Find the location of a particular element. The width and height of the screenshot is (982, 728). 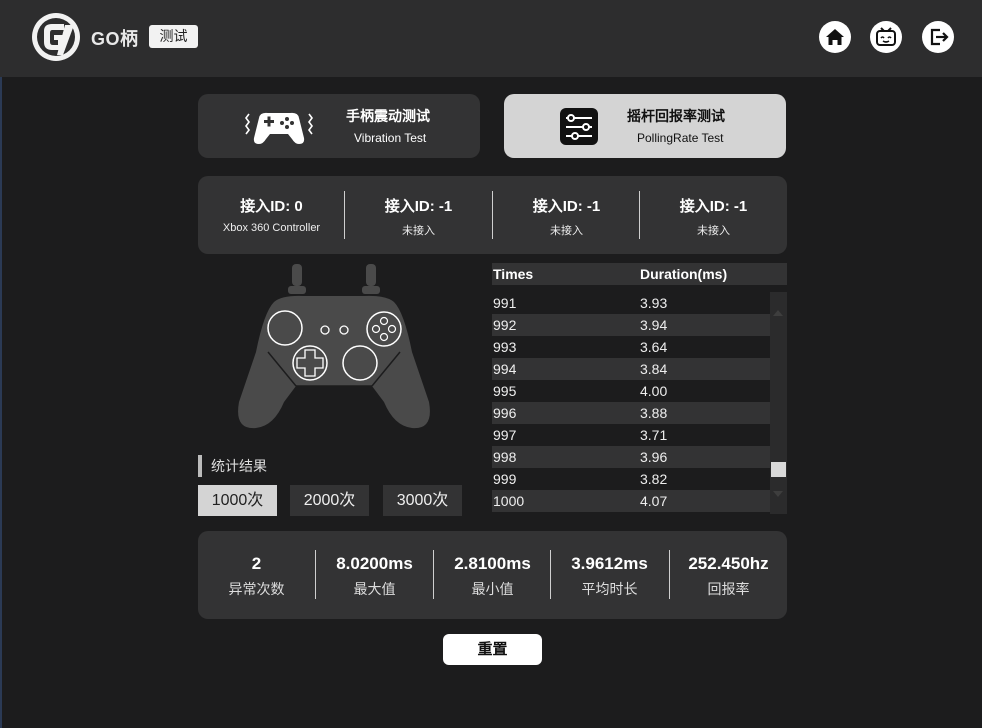

table-row: 1000 4.07 is located at coordinates (631, 501).